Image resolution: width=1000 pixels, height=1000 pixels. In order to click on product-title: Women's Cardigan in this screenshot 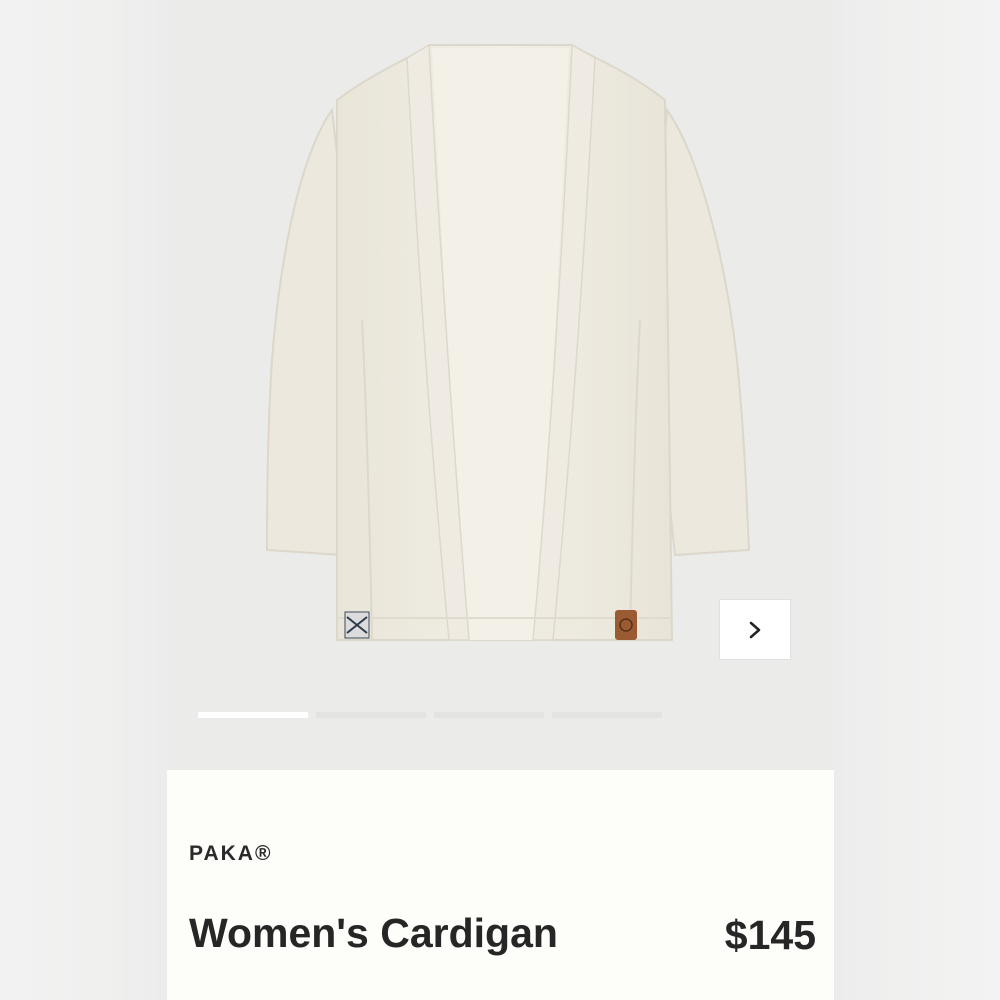, I will do `click(373, 933)`.